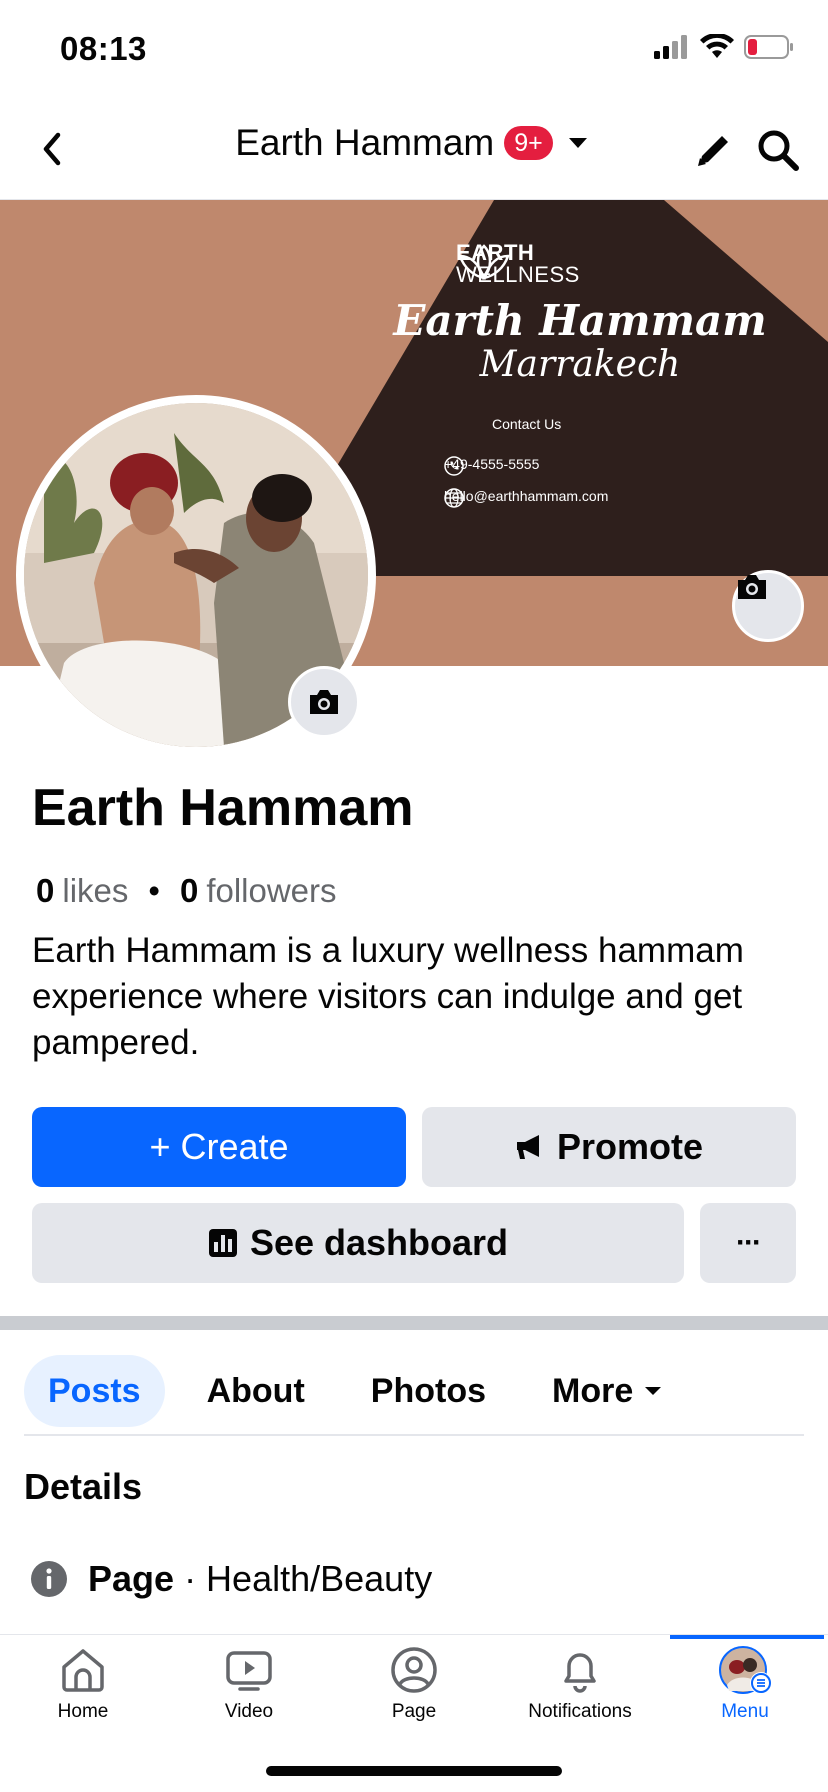  What do you see at coordinates (45, 890) in the screenshot?
I see `likes-count: 0` at bounding box center [45, 890].